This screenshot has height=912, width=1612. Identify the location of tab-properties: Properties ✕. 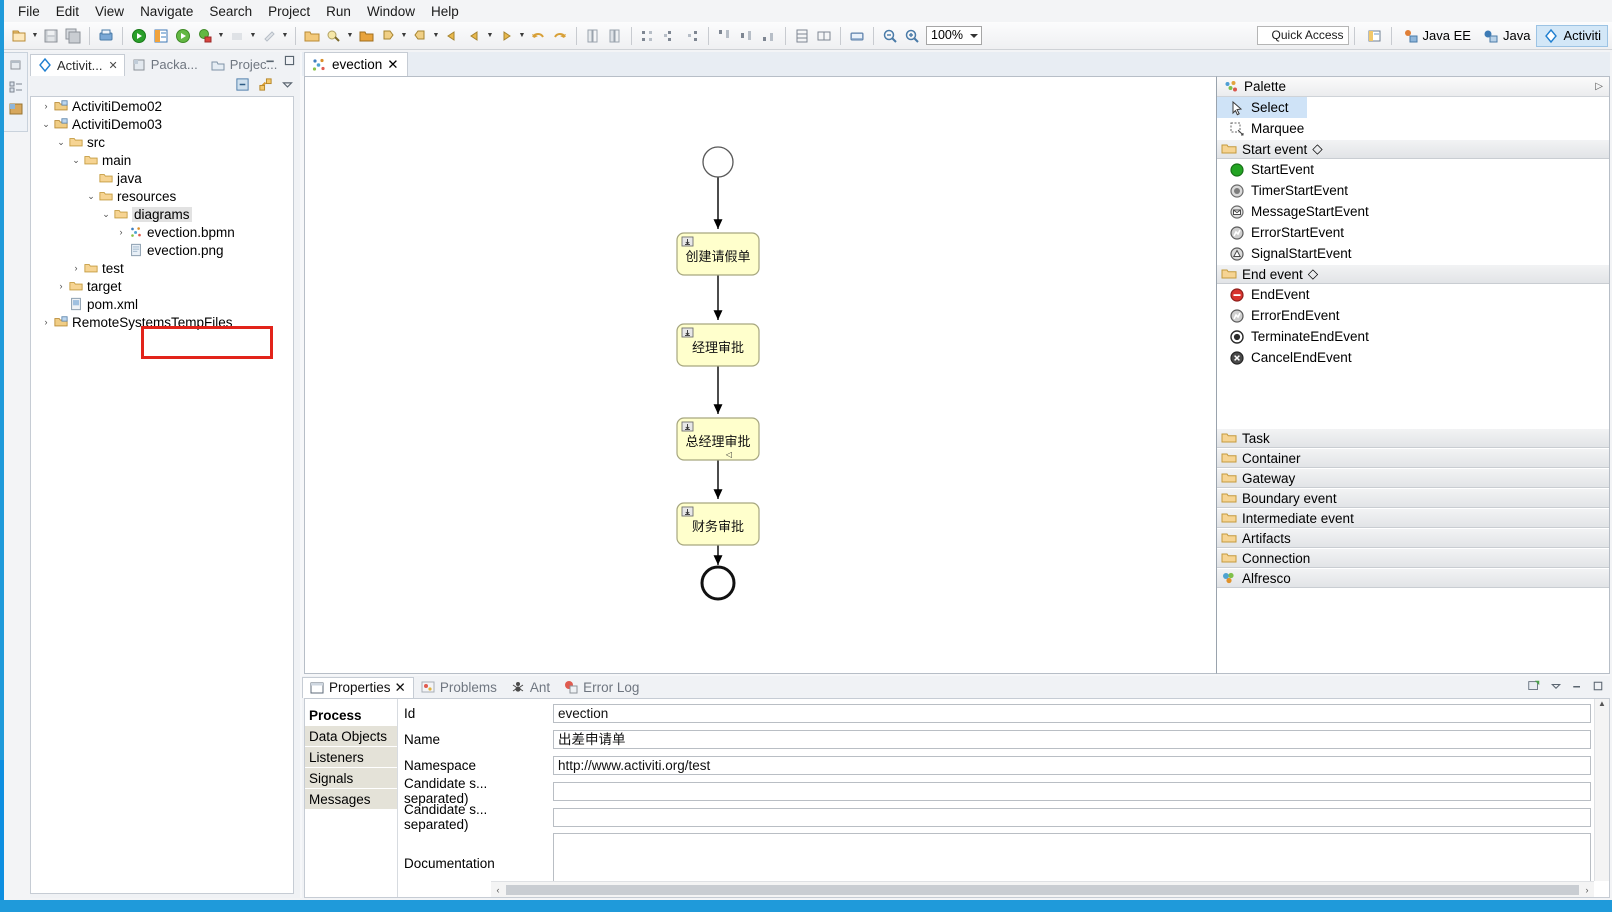
(358, 687).